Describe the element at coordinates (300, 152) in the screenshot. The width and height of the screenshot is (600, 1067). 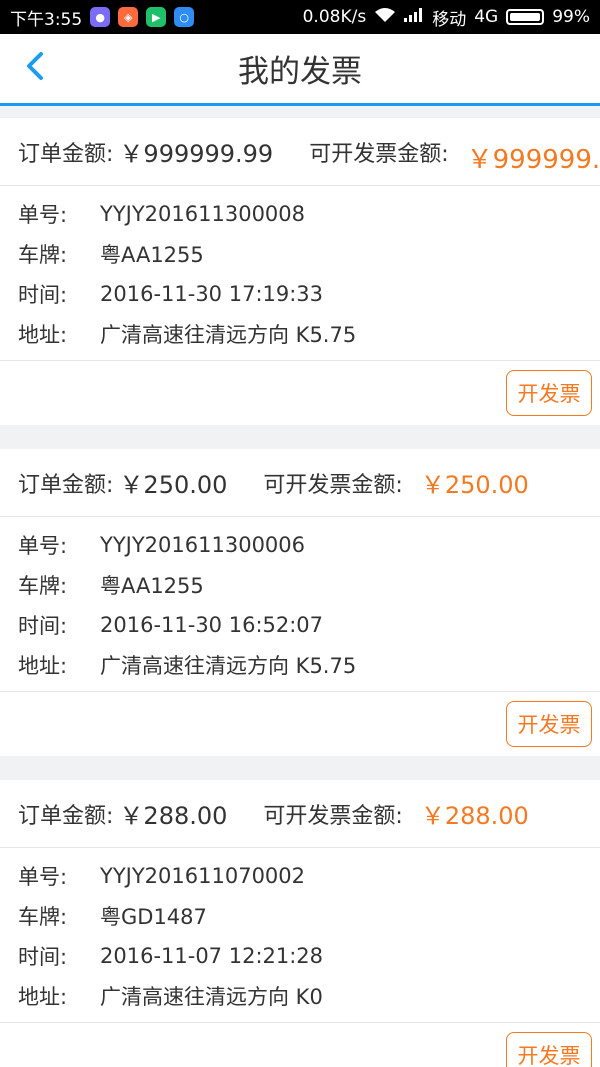
I see `order-card-header: 订单金额: ￥999999.99 可开发票金额: ￥999999.99` at that location.